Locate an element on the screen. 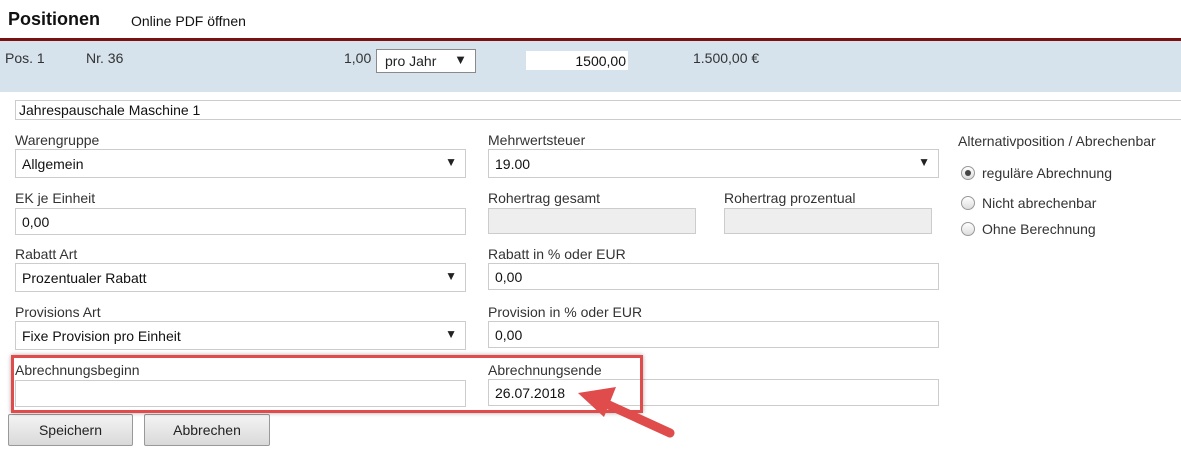  warengruppe-value: Allgemein is located at coordinates (53, 163).